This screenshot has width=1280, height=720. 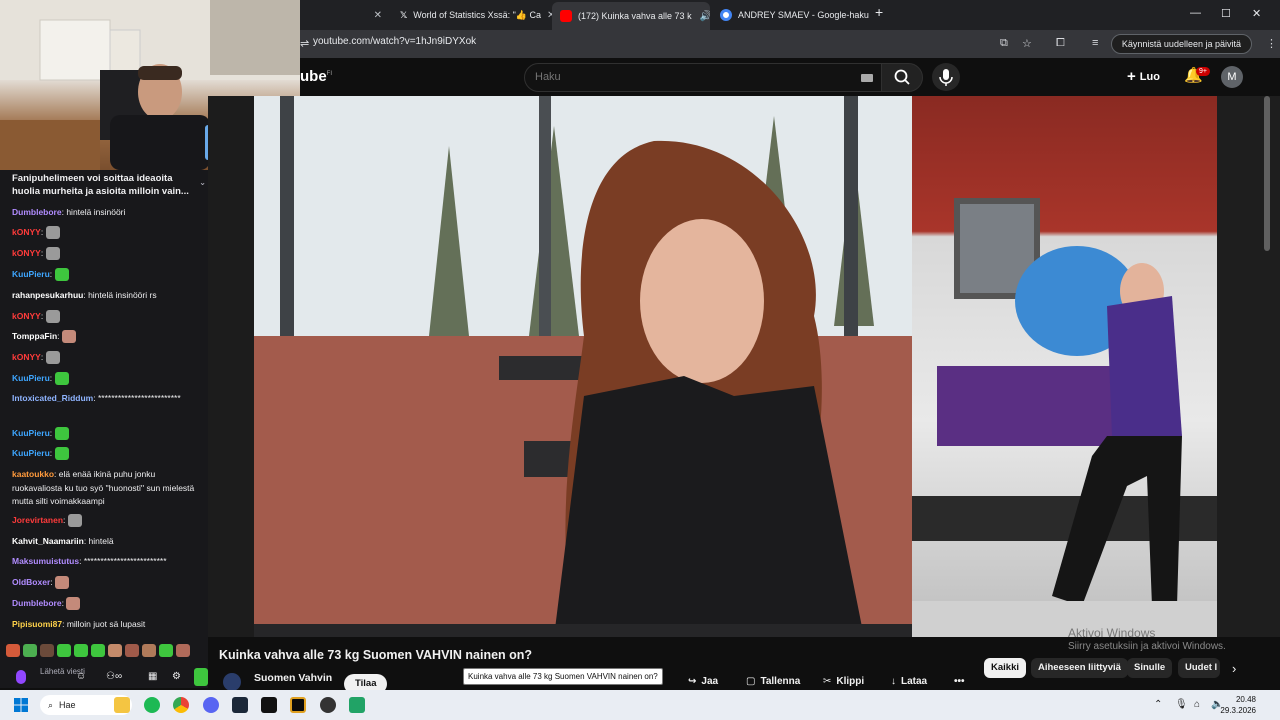 I want to click on chip-all: Kaikki, so click(x=1005, y=668).